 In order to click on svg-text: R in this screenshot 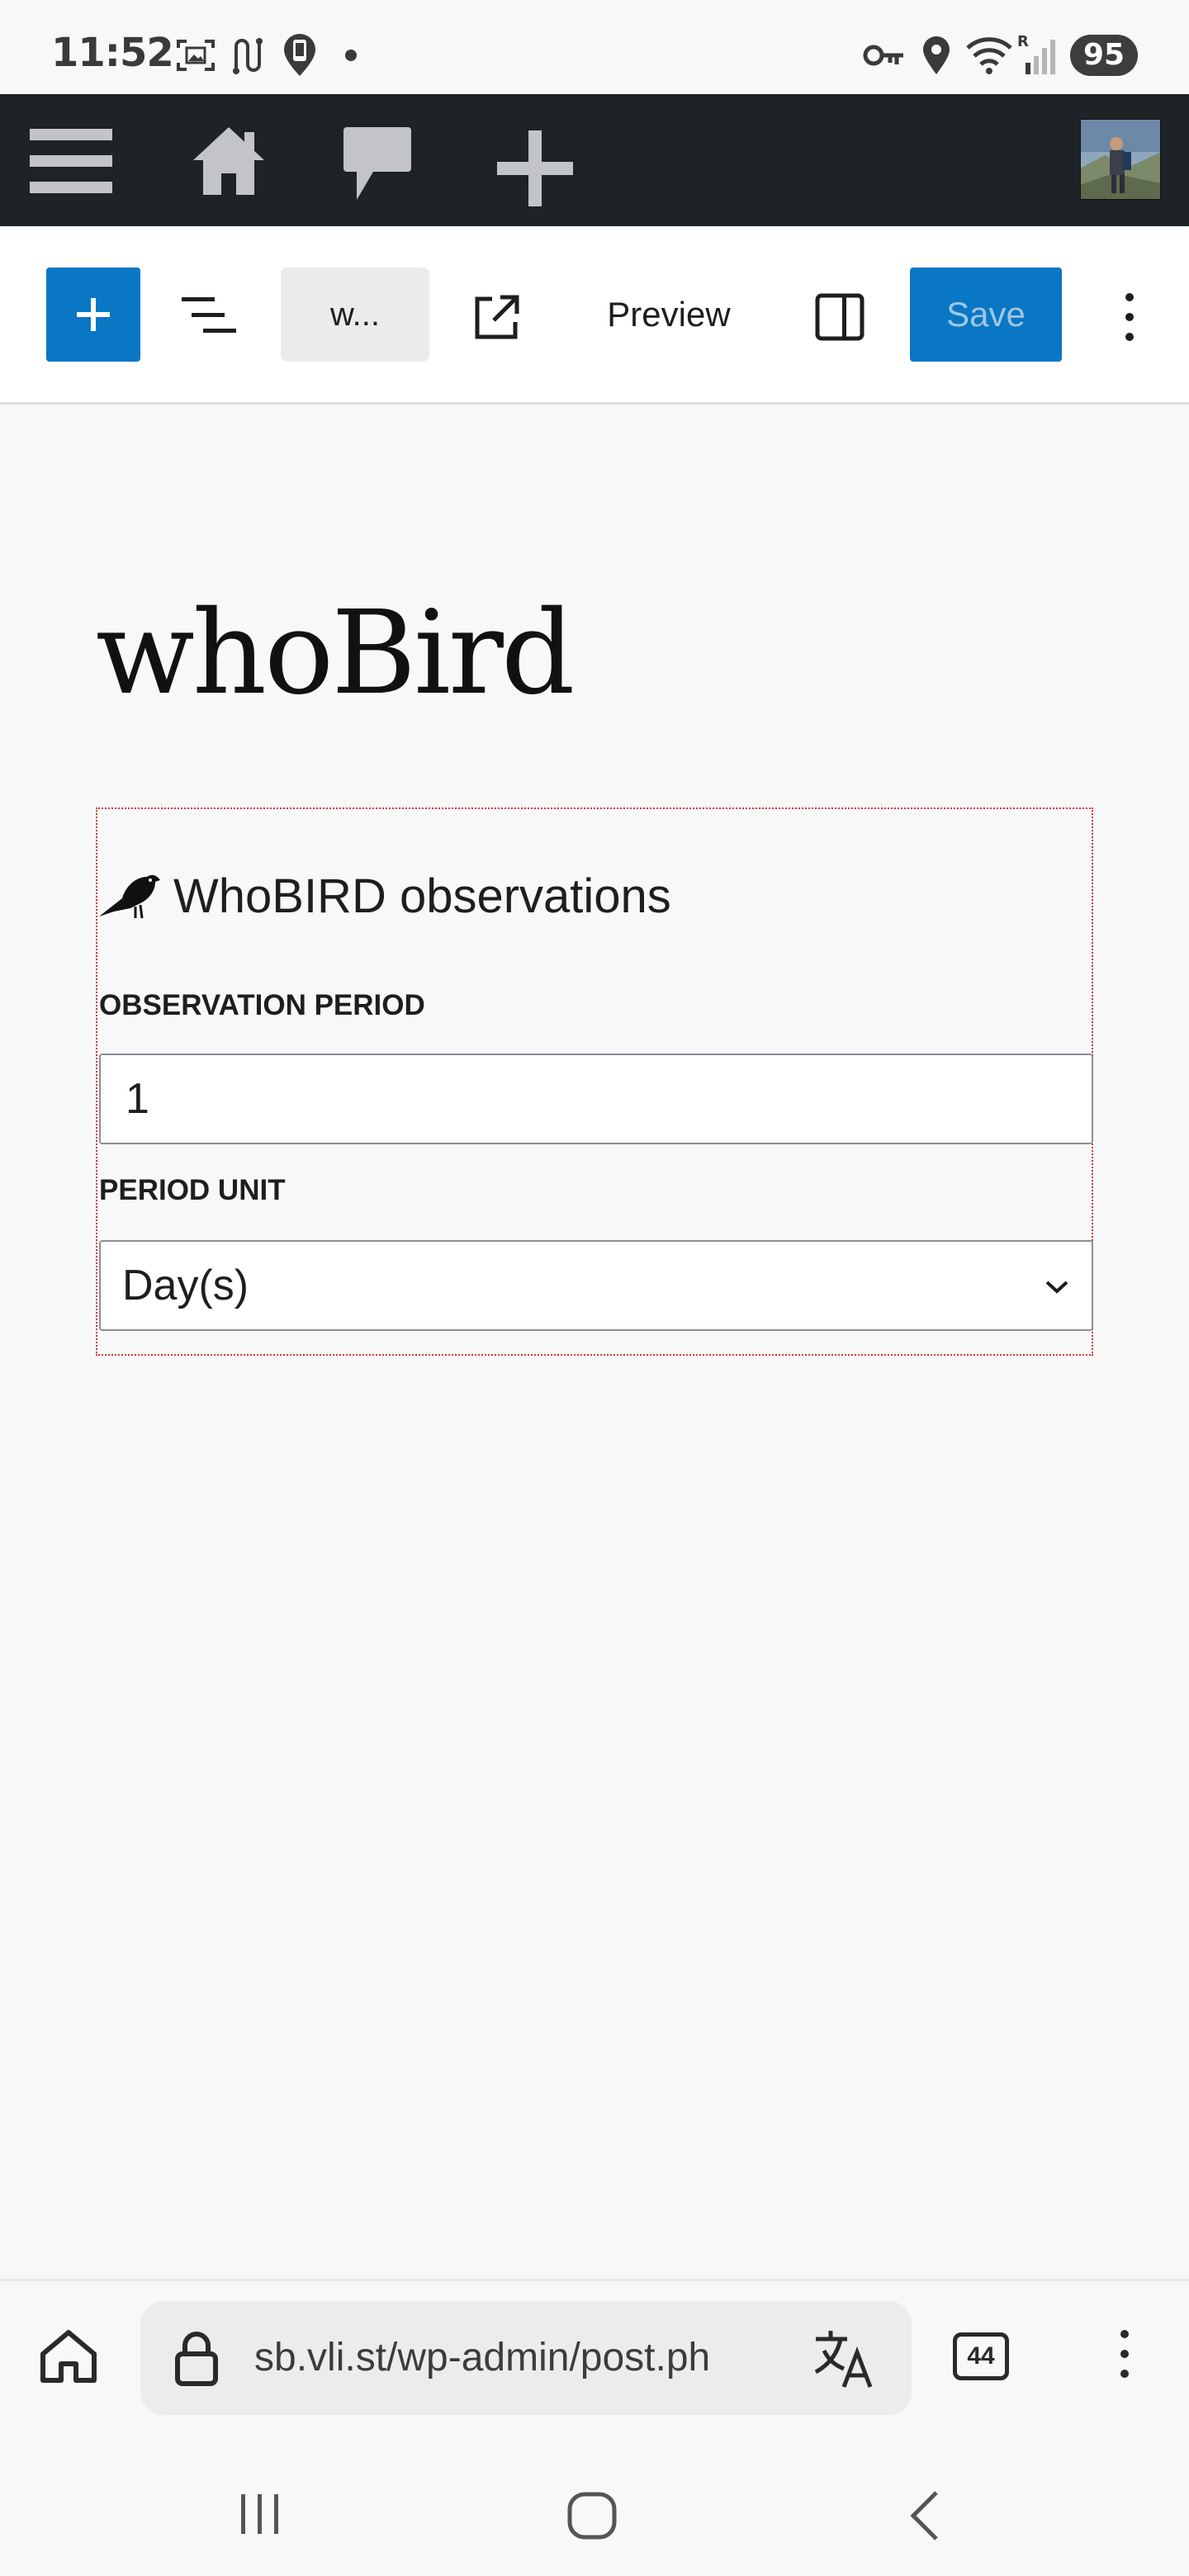, I will do `click(1023, 41)`.